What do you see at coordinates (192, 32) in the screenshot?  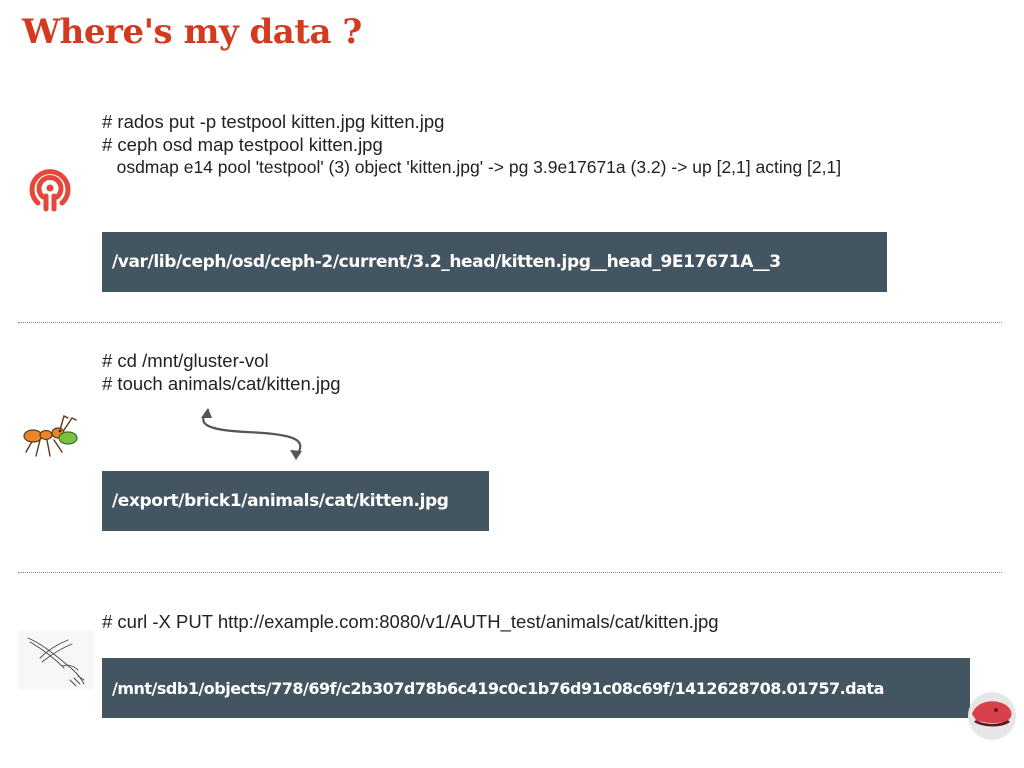 I see `page-title: Where's my data ?` at bounding box center [192, 32].